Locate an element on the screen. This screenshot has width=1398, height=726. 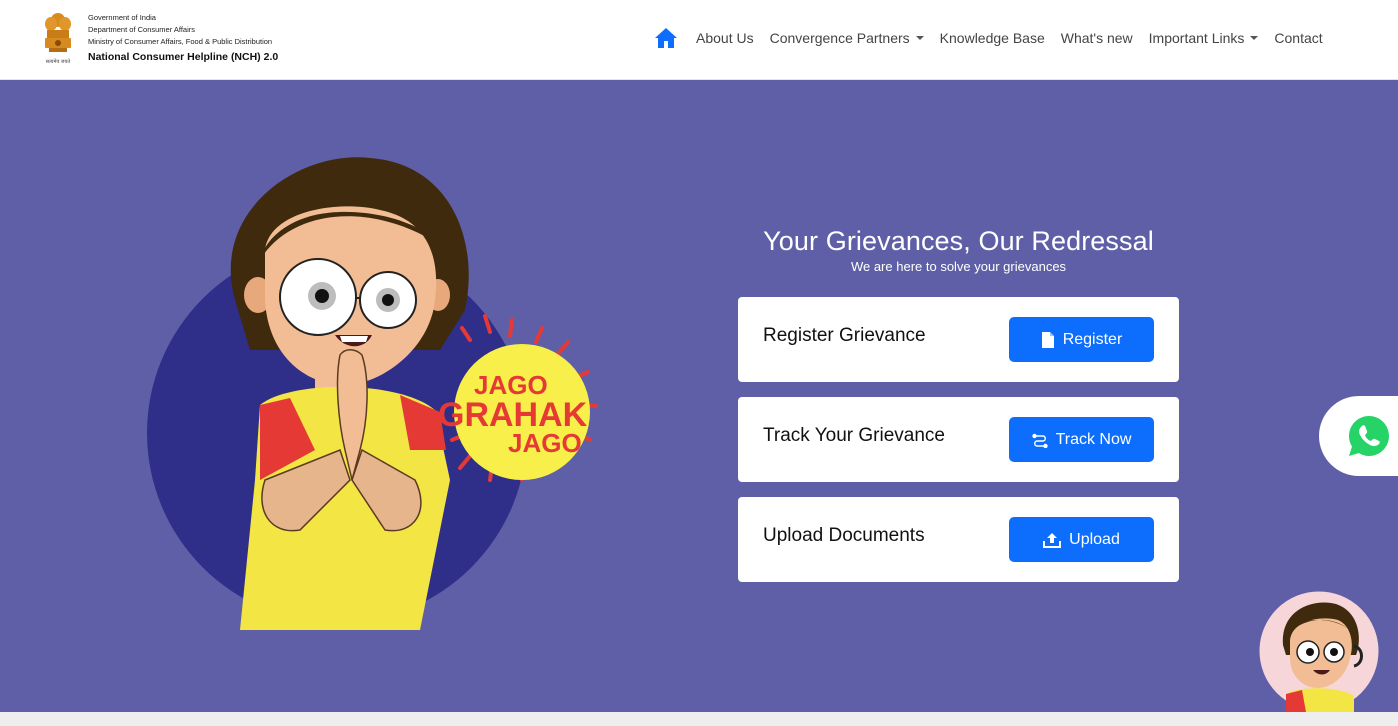
brand-line-department: Department of Consumer Affairs is located at coordinates (141, 29).